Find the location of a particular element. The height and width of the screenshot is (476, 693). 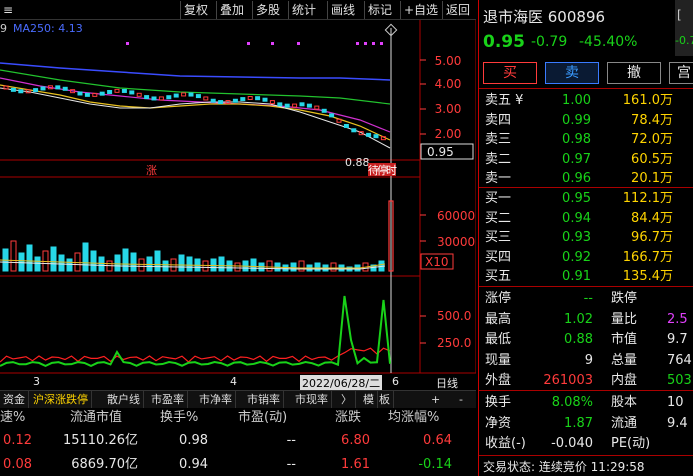

signal-dots is located at coordinates (254, 43).